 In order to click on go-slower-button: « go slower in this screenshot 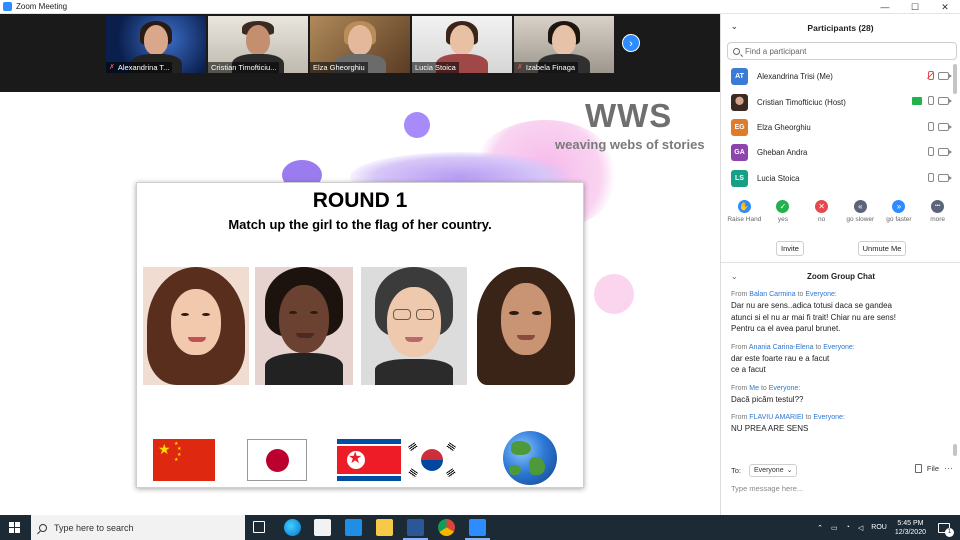, I will do `click(860, 211)`.